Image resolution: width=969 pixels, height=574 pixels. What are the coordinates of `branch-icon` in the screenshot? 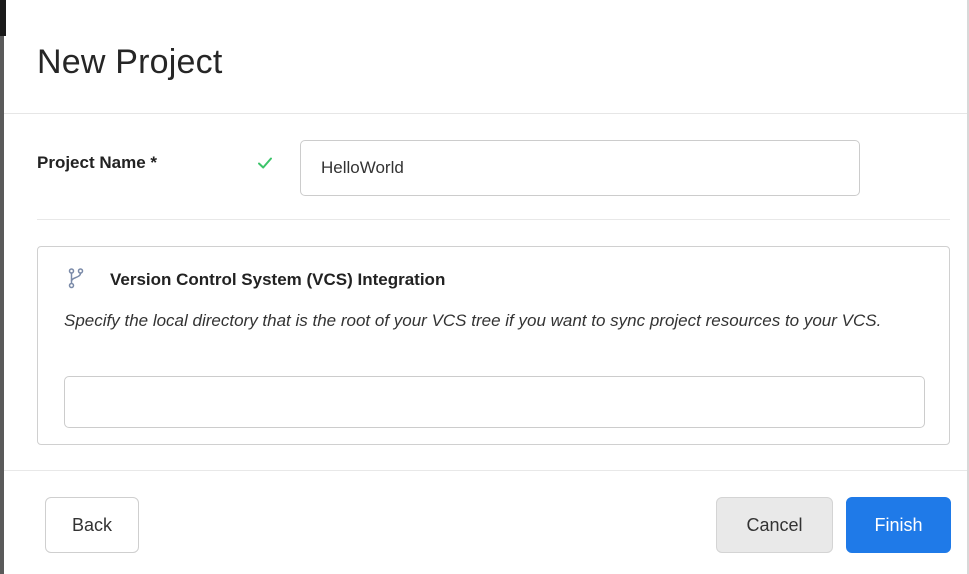 It's located at (76, 278).